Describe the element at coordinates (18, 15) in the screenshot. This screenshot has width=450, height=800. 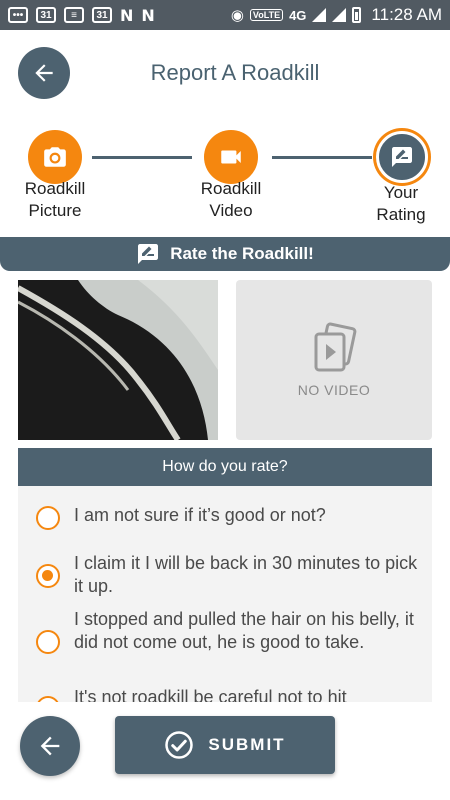
I see `chat-notification-icon: •••` at that location.